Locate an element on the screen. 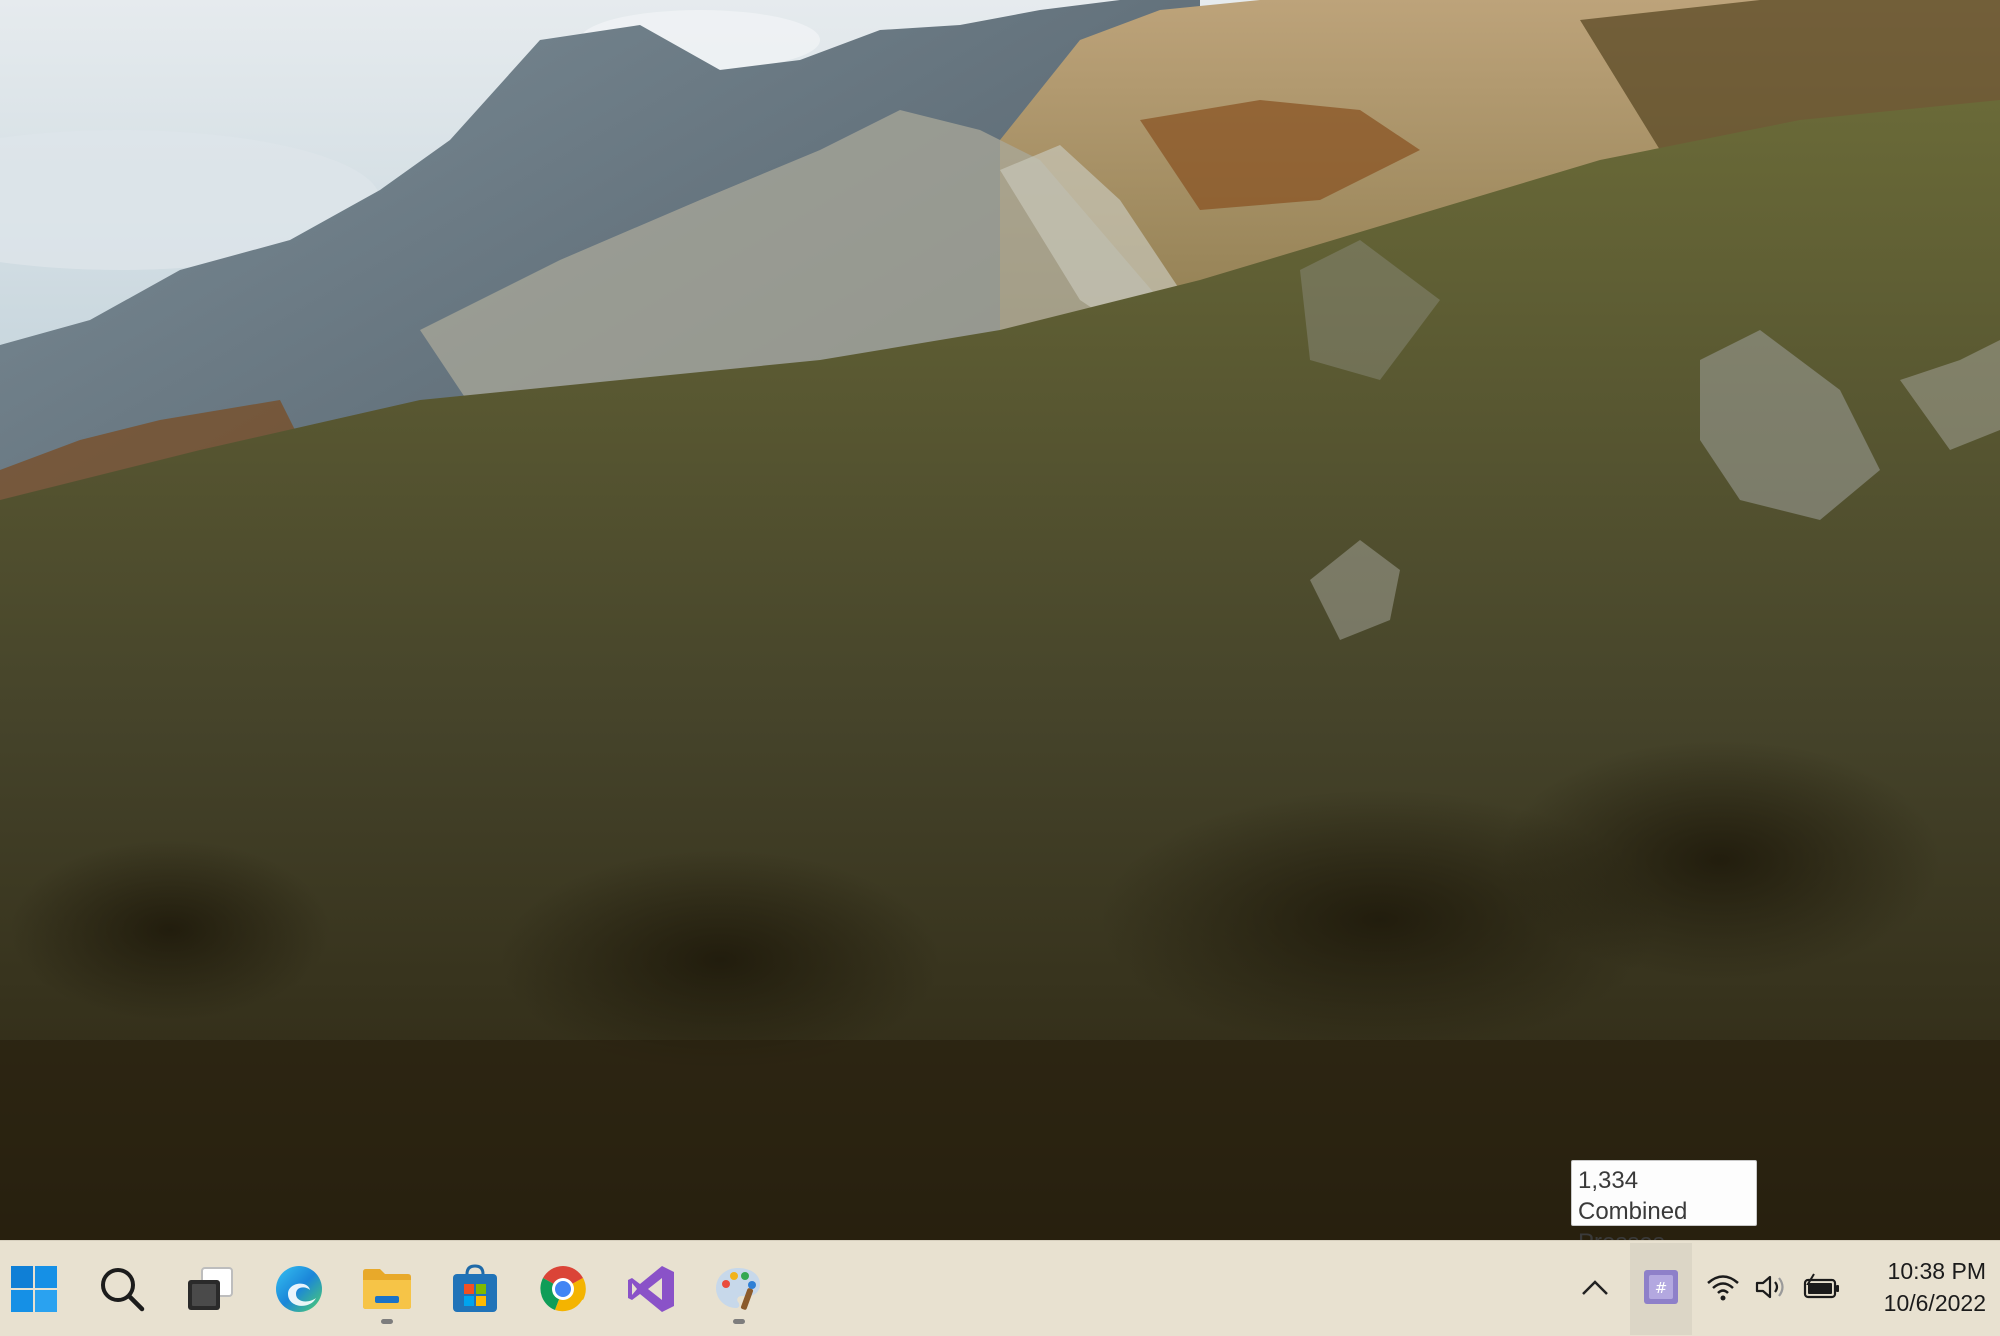  folder-icon is located at coordinates (387, 1289).